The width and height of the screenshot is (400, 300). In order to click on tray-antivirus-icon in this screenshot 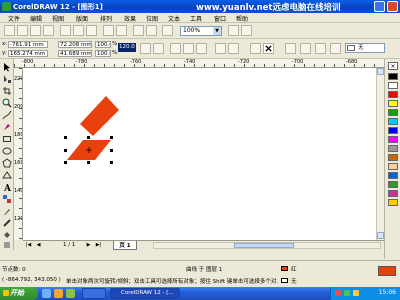, I will do `click(338, 293)`.